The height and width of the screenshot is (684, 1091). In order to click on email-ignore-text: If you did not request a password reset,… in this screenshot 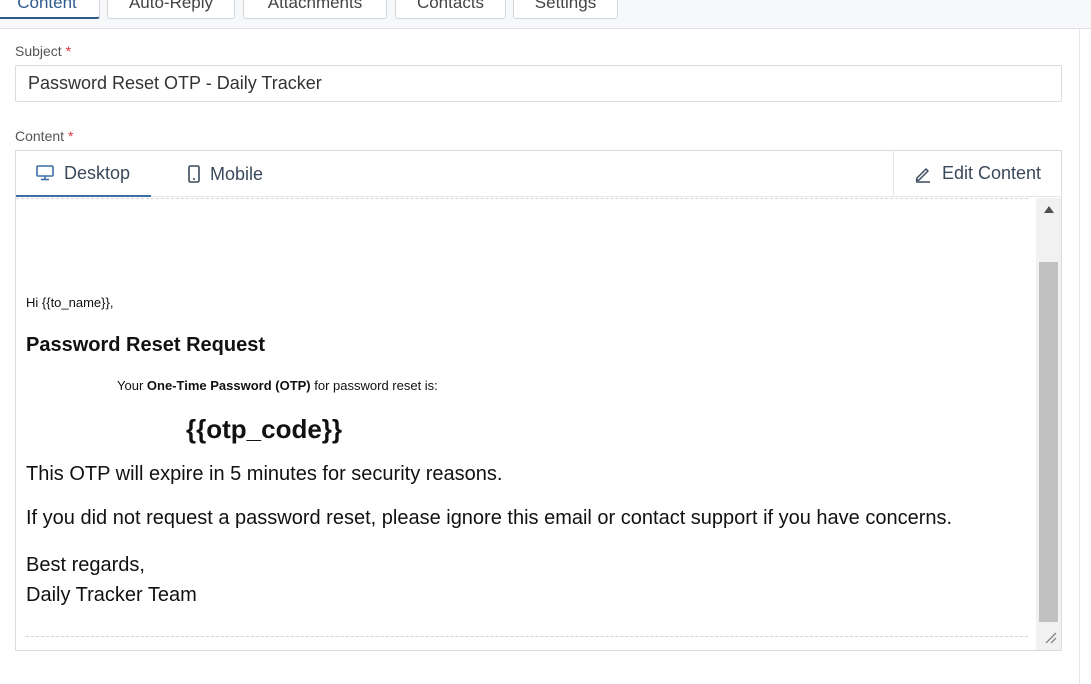, I will do `click(489, 518)`.